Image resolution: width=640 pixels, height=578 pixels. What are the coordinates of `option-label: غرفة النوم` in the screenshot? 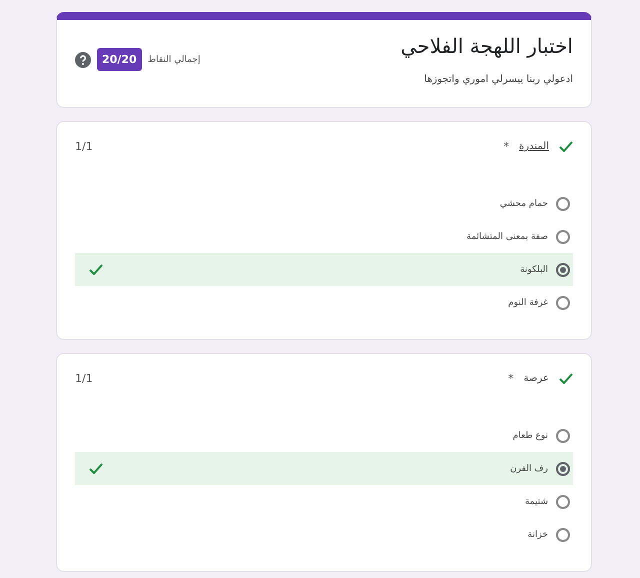 It's located at (528, 303).